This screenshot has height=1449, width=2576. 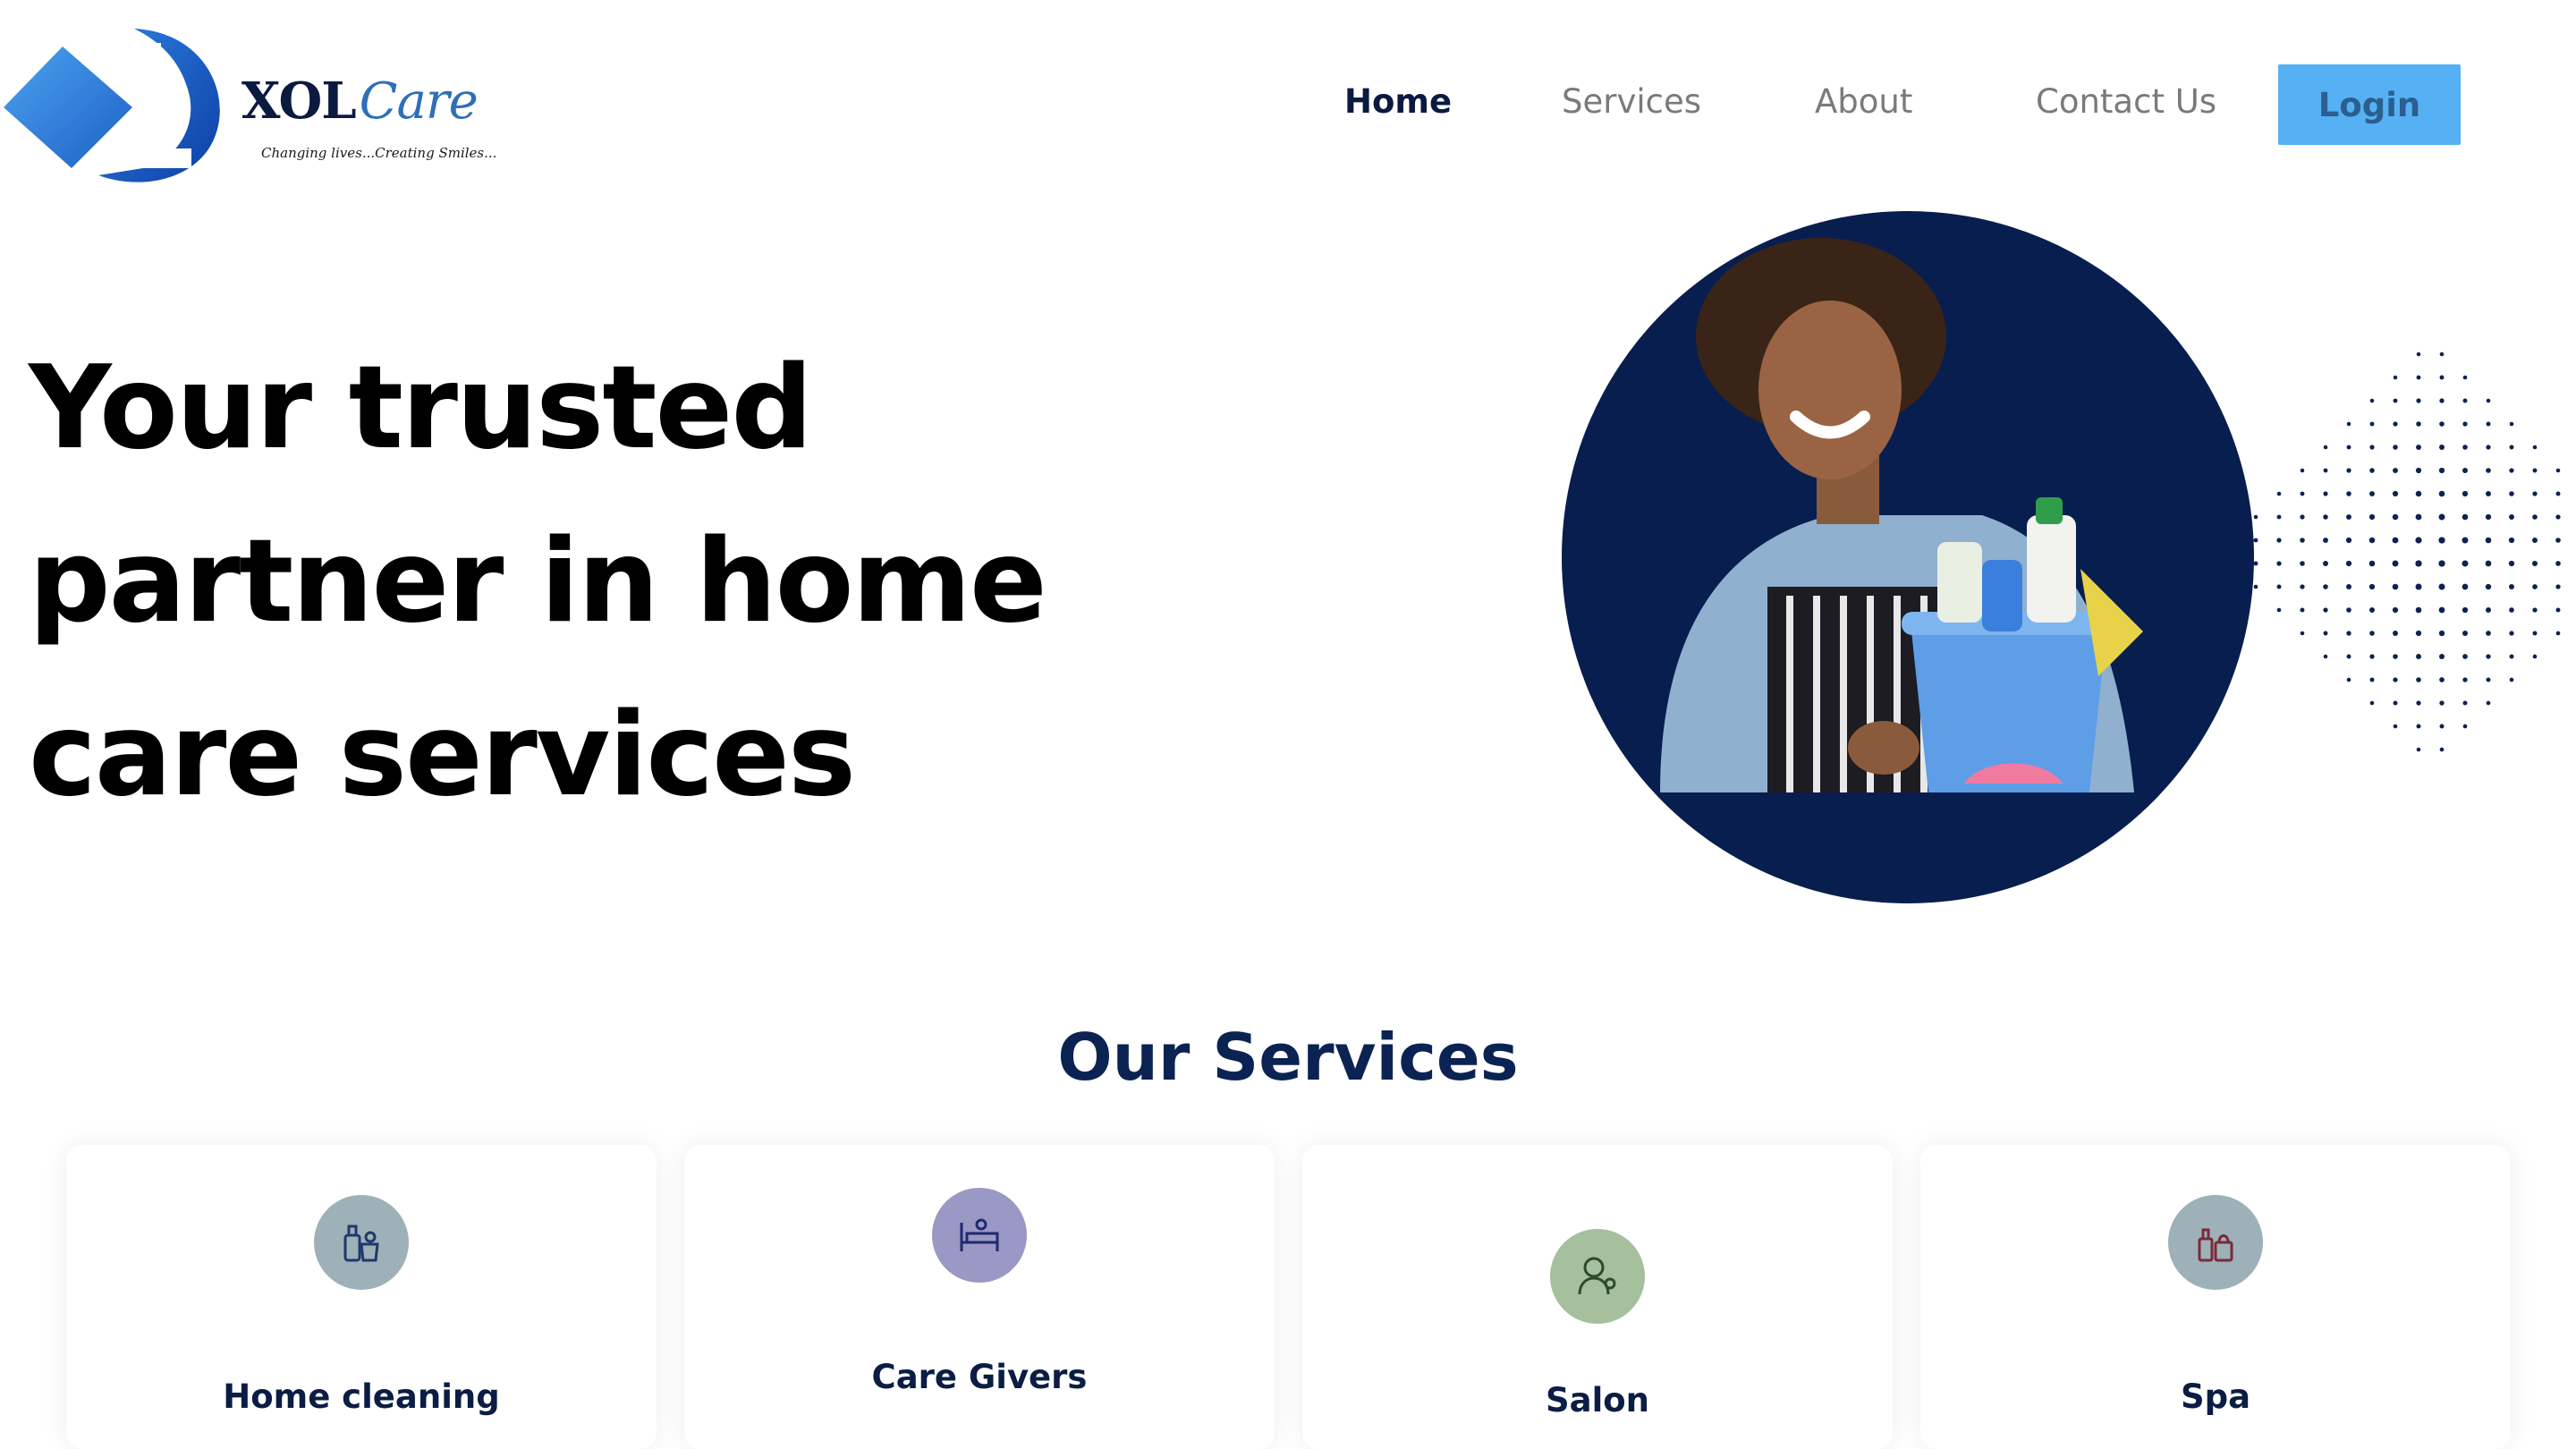 What do you see at coordinates (361, 1242) in the screenshot?
I see `cleaning-supplies-icon` at bounding box center [361, 1242].